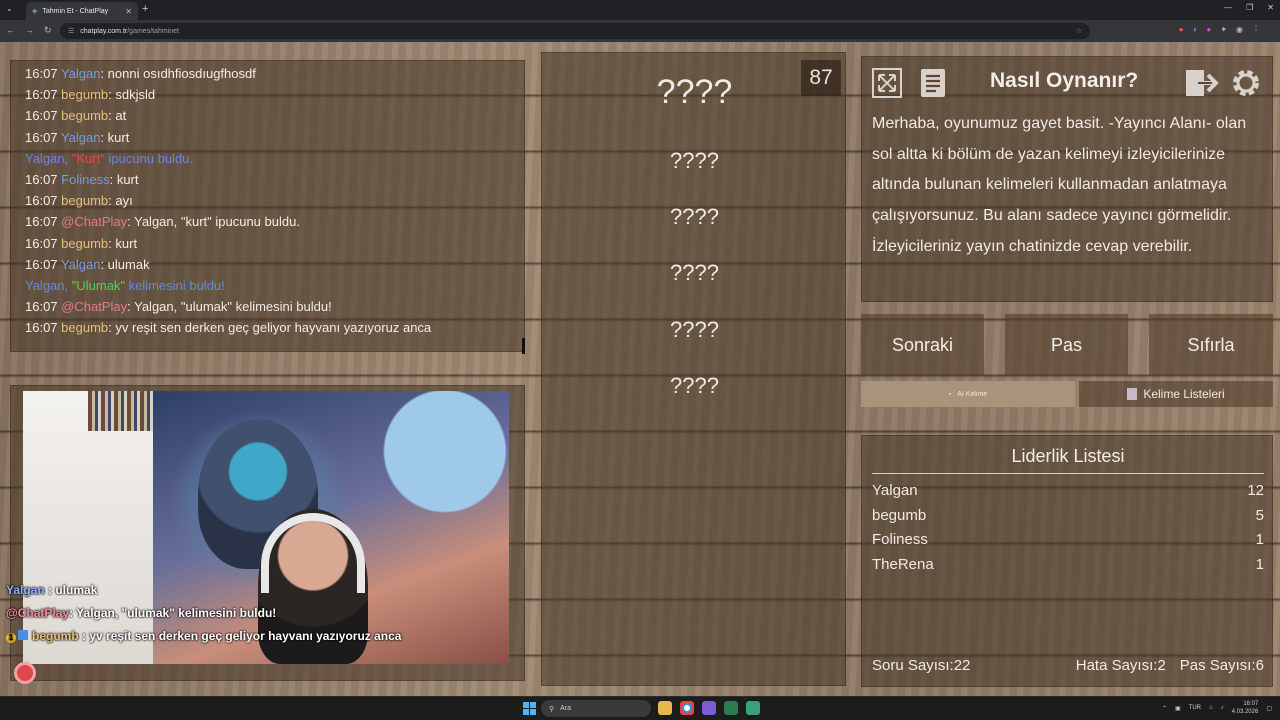 The height and width of the screenshot is (720, 1280). I want to click on player-score: 5, so click(1259, 515).